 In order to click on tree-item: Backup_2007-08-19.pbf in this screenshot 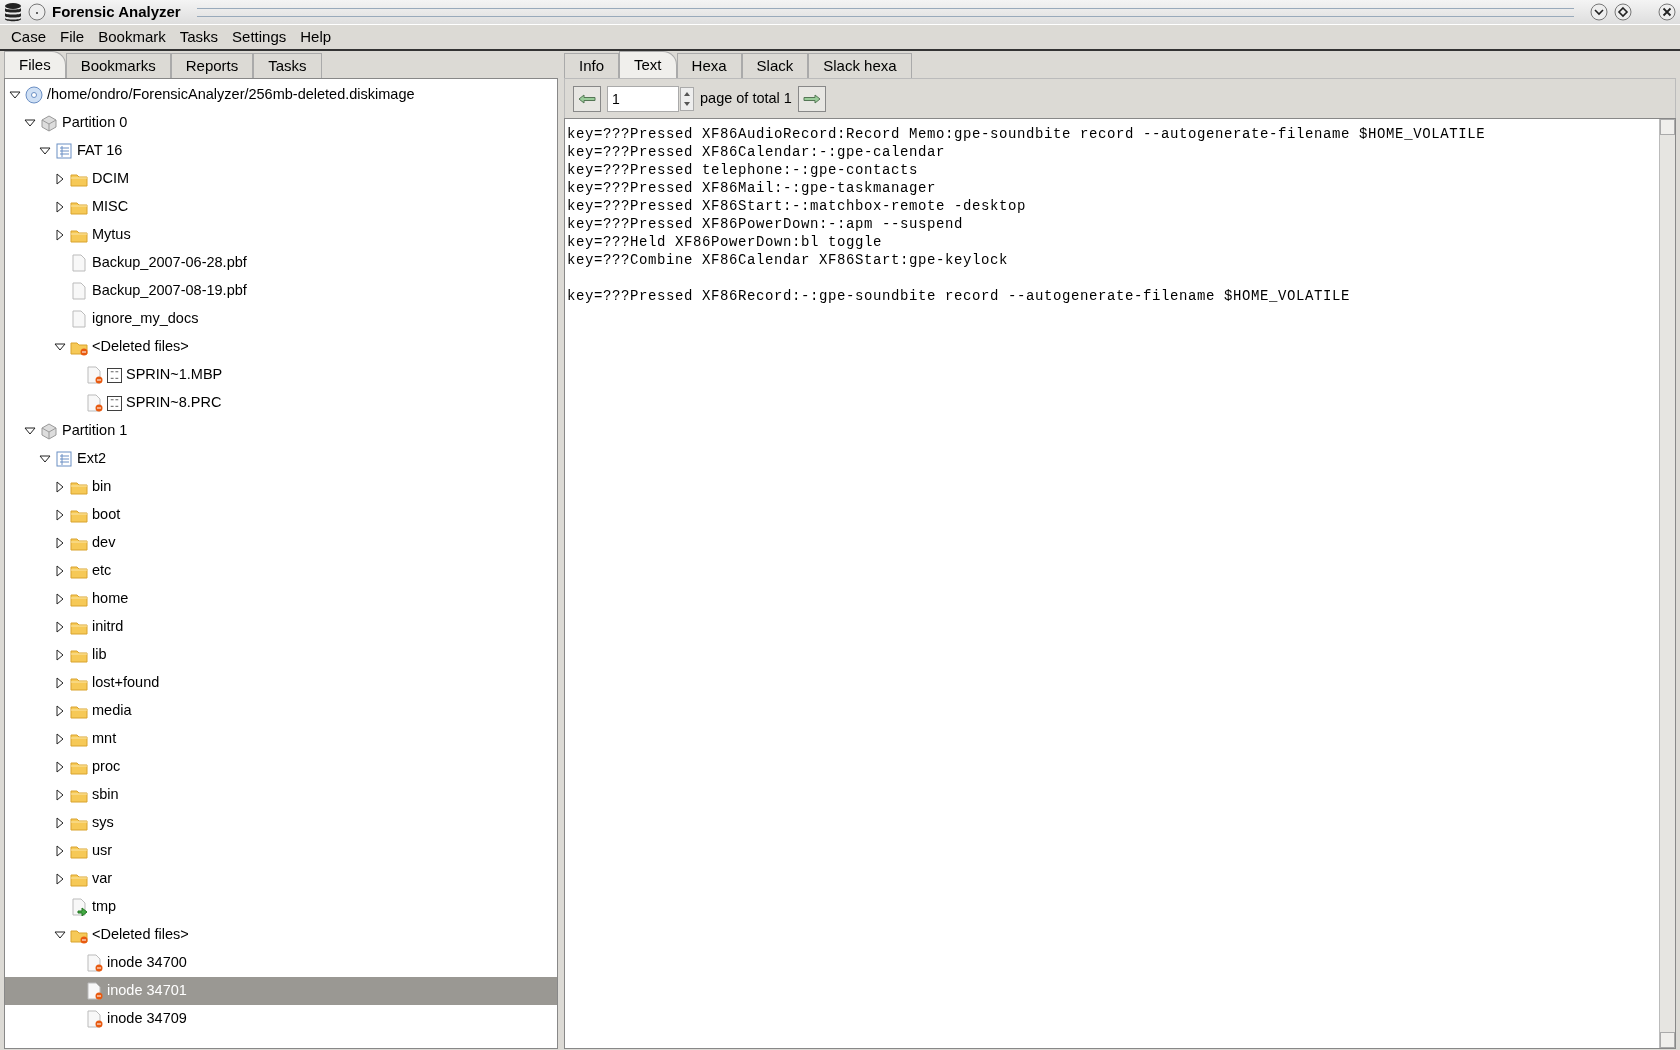, I will do `click(281, 291)`.